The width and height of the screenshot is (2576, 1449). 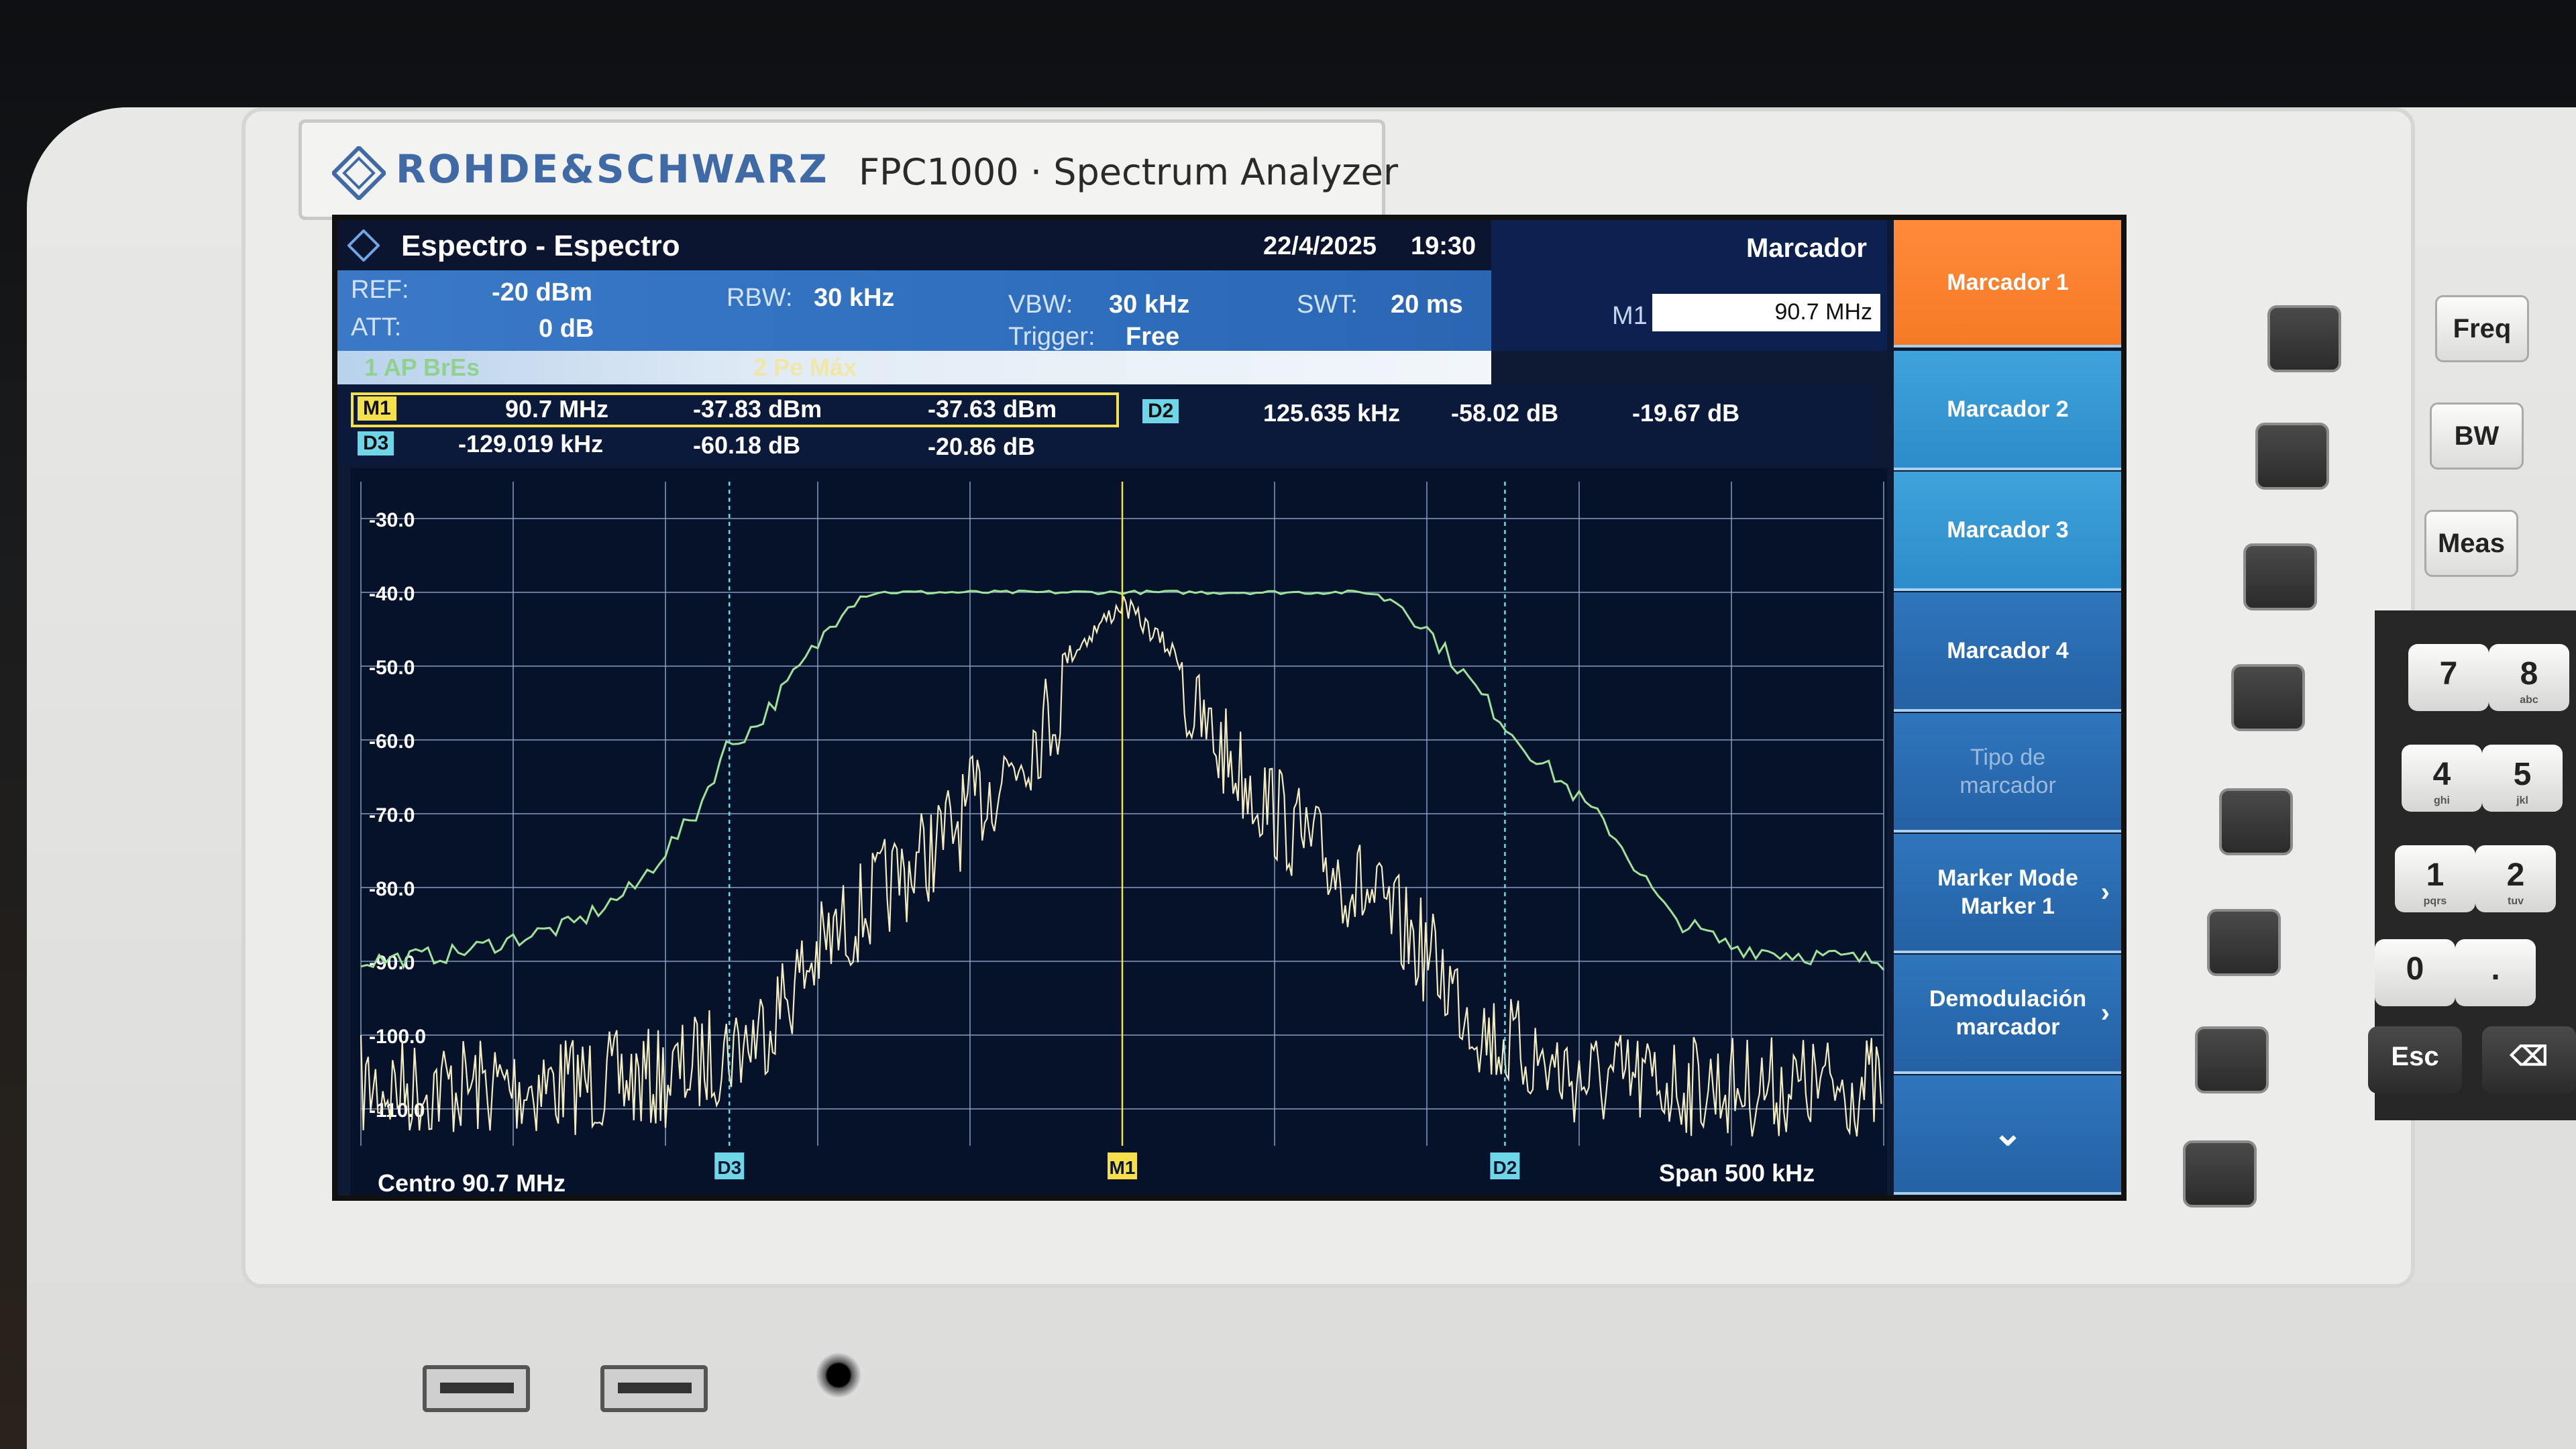 What do you see at coordinates (854, 298) in the screenshot?
I see `rbw-value: 30 kHz` at bounding box center [854, 298].